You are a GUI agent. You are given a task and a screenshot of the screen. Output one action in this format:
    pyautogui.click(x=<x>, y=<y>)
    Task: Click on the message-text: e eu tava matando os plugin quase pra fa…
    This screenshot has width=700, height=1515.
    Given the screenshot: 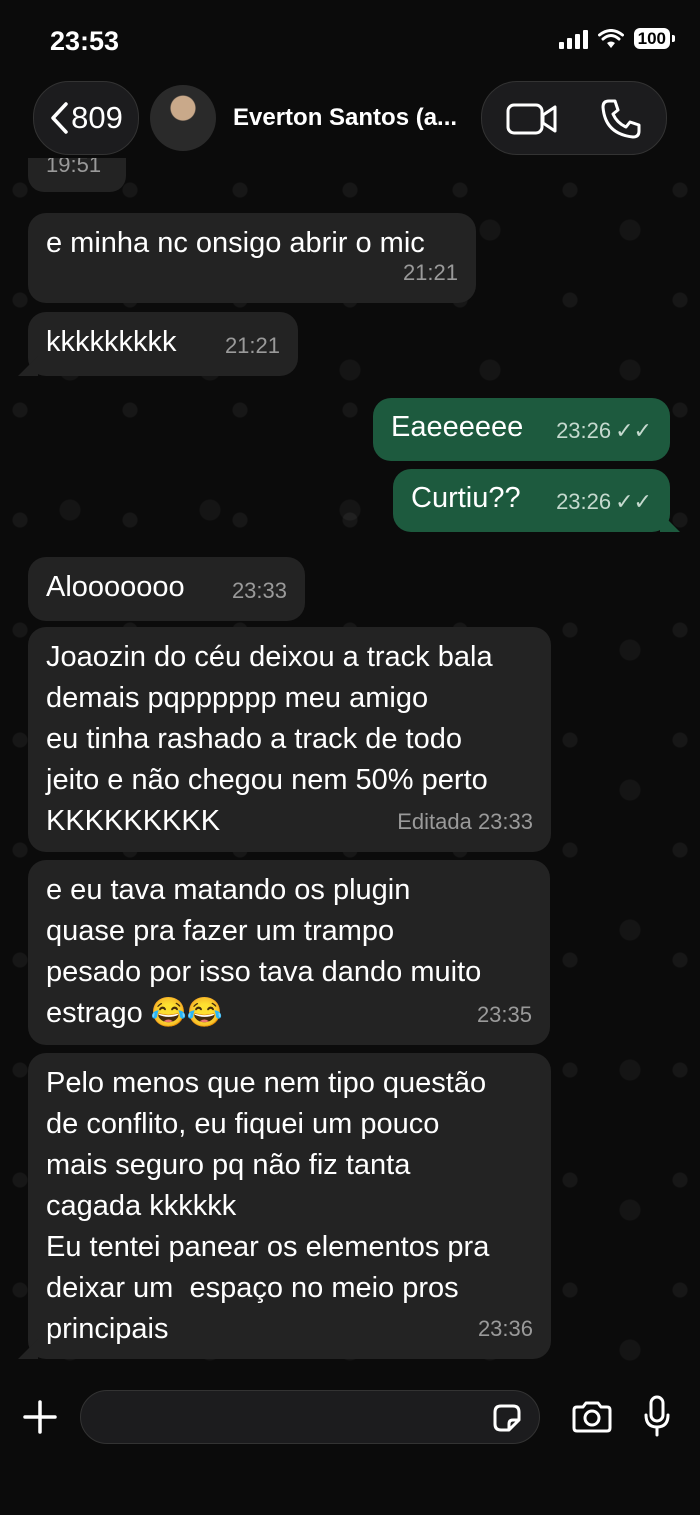 What is the action you would take?
    pyautogui.click(x=264, y=951)
    